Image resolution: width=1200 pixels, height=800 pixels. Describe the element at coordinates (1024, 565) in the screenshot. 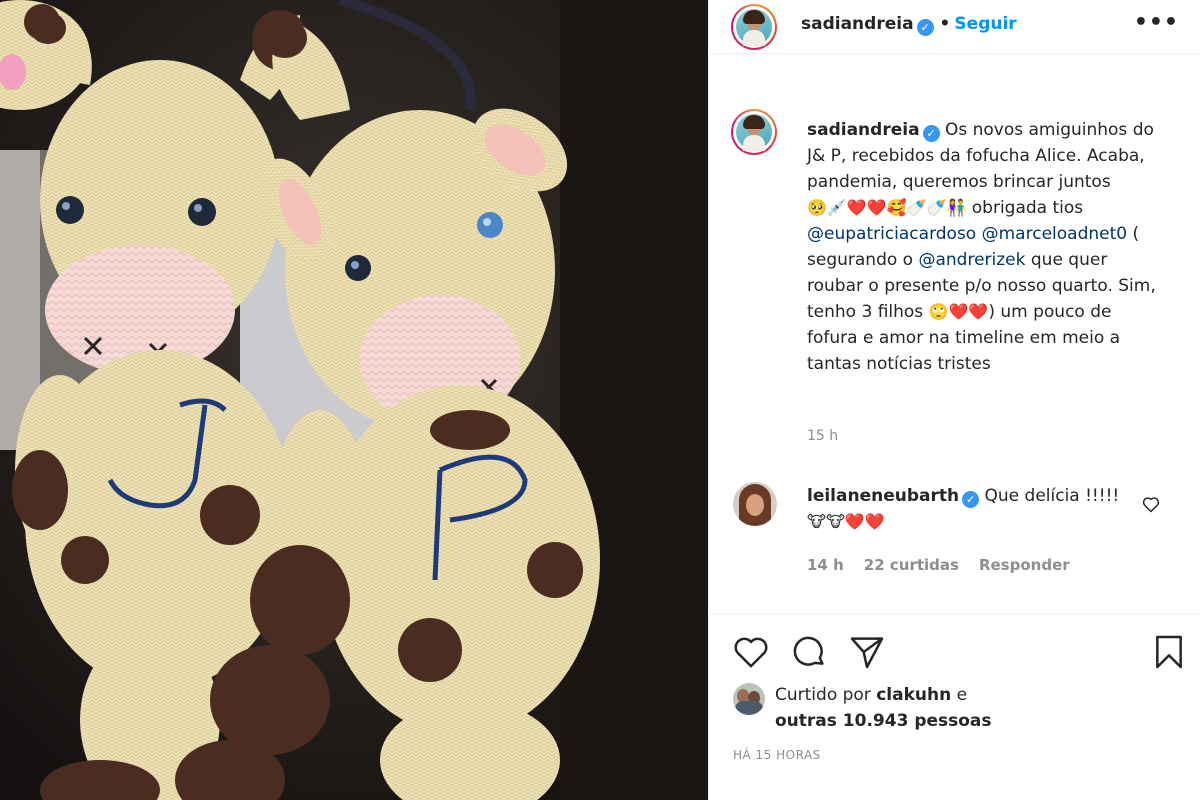

I see `reply-button: Responder` at that location.